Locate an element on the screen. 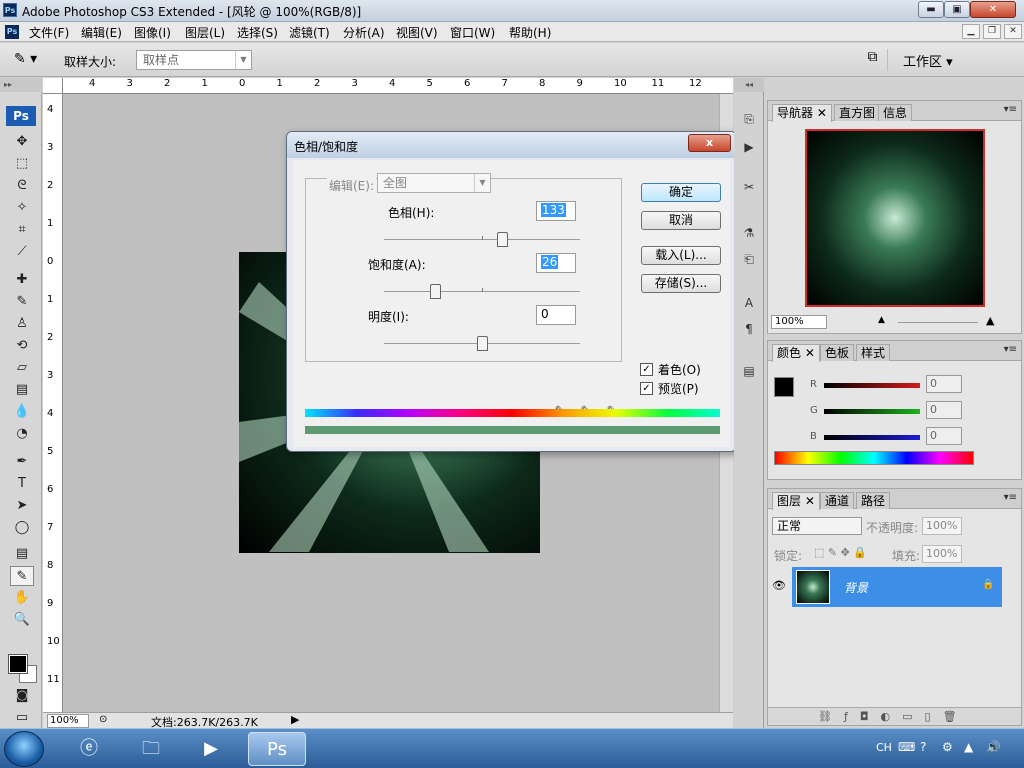  dock-grip: ◂◂ is located at coordinates (749, 85).